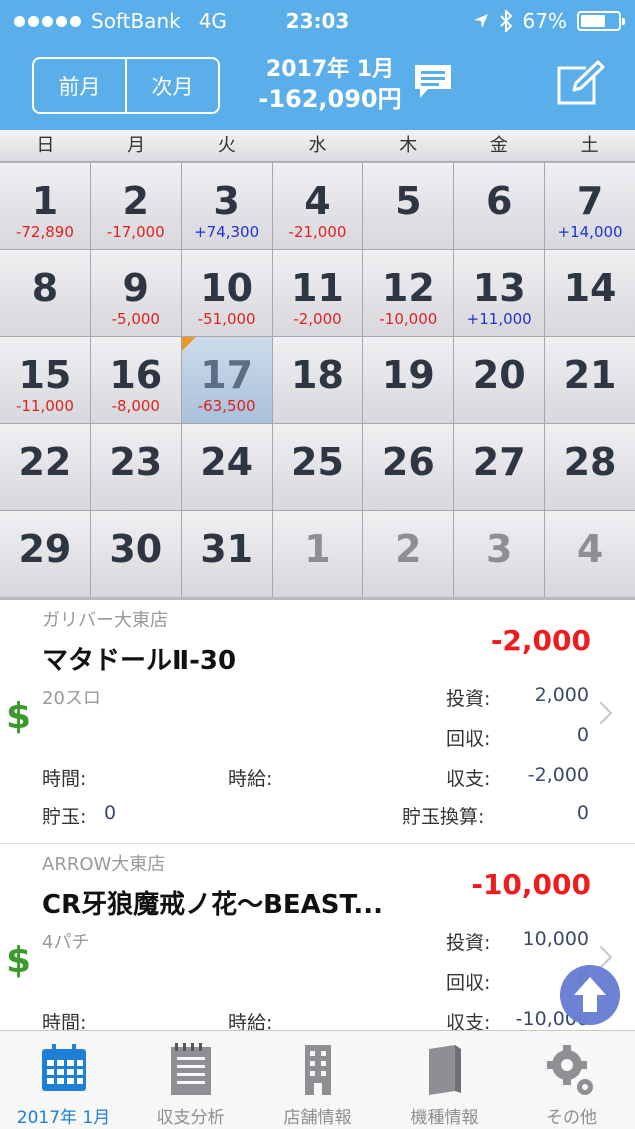 The width and height of the screenshot is (635, 1129). I want to click on calendar-day: 24, so click(226, 467).